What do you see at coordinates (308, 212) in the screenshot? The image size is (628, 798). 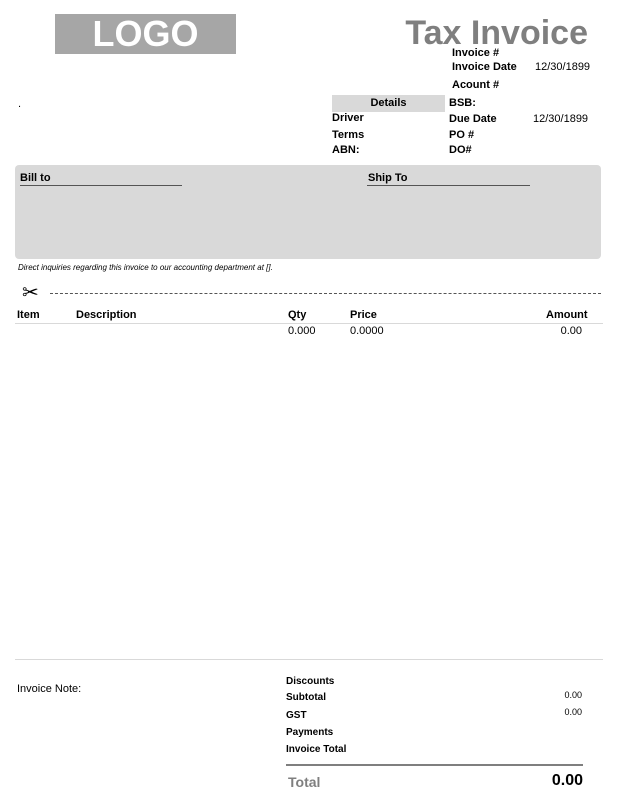 I see `address-box: Bill to Ship To` at bounding box center [308, 212].